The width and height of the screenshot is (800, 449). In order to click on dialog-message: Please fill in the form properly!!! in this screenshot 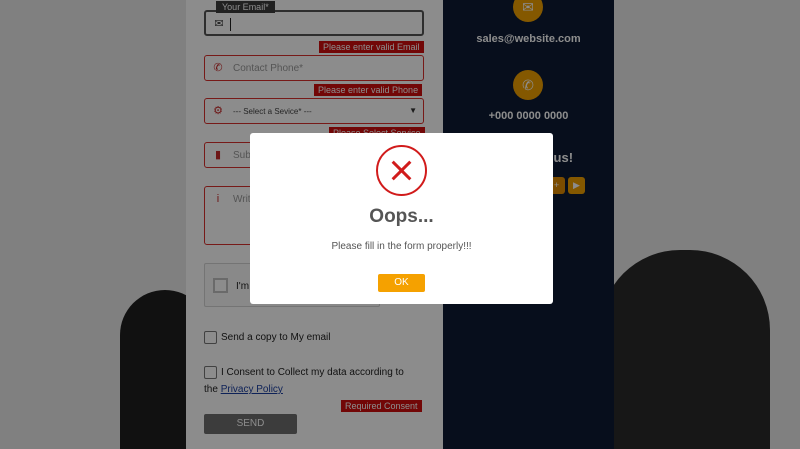, I will do `click(401, 246)`.